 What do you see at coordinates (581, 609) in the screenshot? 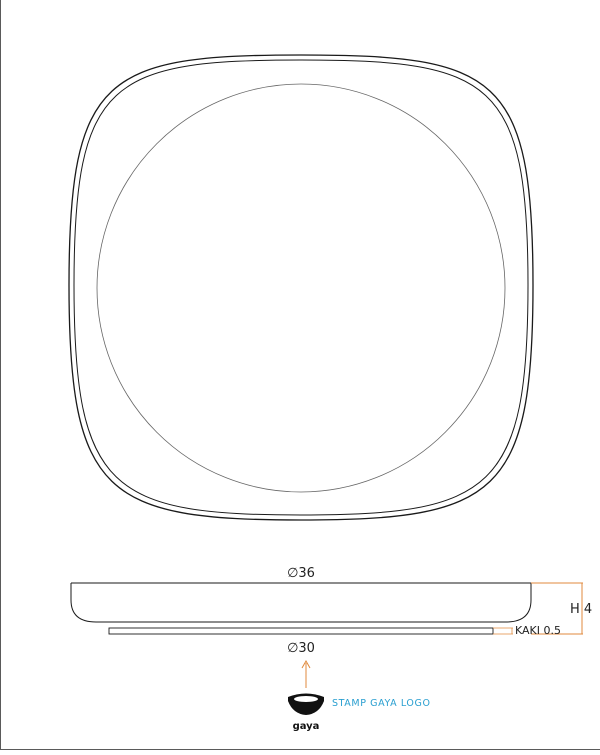
I see `height-label: H 4` at bounding box center [581, 609].